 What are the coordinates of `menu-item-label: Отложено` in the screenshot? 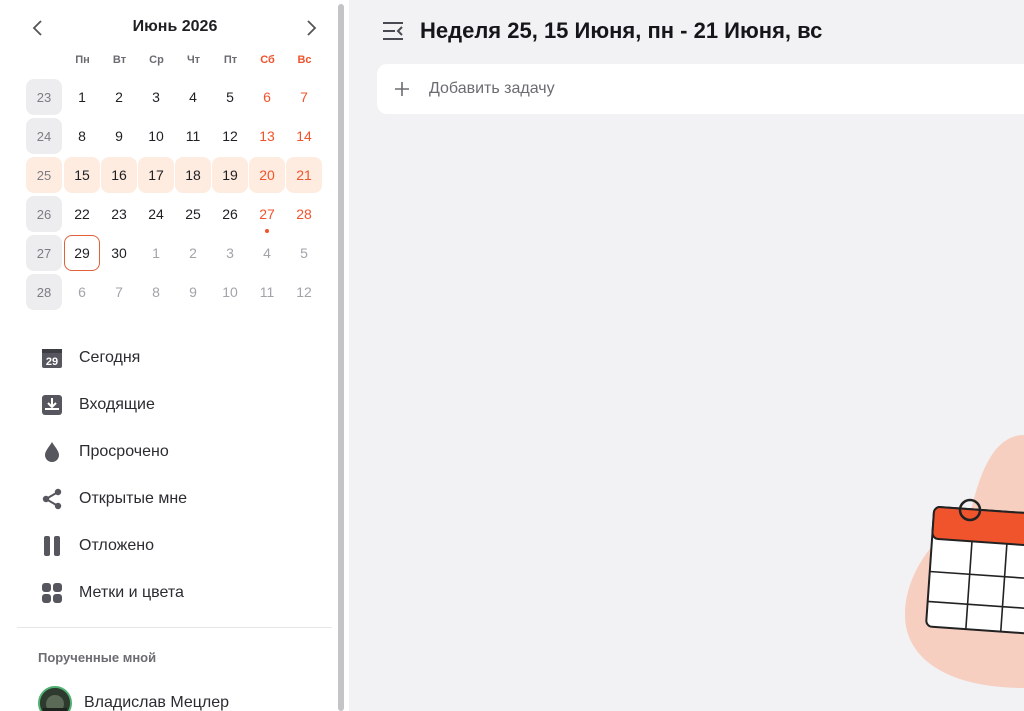 It's located at (116, 545).